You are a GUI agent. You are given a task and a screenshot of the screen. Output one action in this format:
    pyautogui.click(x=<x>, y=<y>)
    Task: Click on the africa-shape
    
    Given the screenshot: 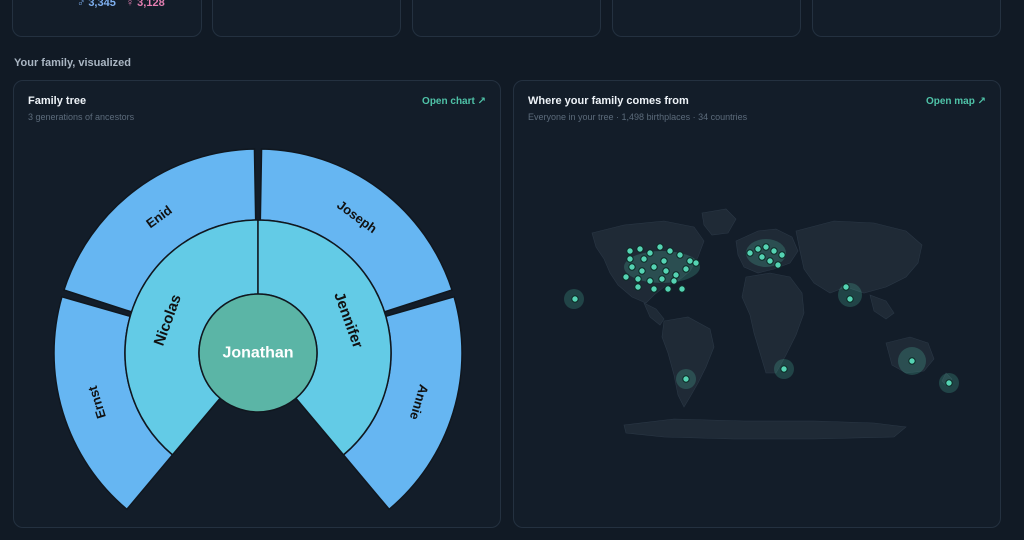 What is the action you would take?
    pyautogui.click(x=773, y=323)
    